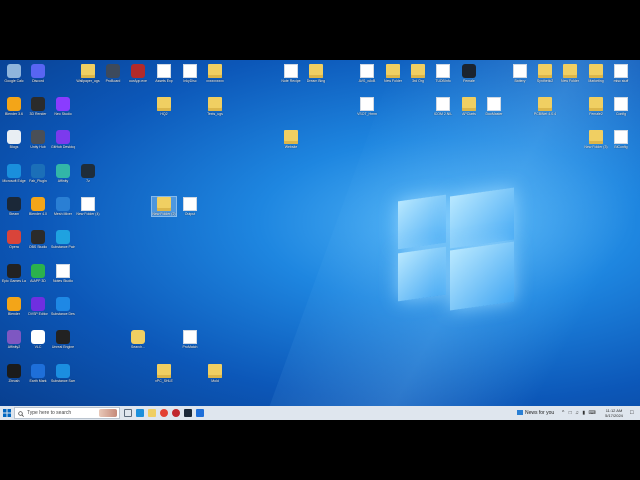 This screenshot has height=480, width=640. I want to click on desktop-icon: Marketing, so click(596, 73).